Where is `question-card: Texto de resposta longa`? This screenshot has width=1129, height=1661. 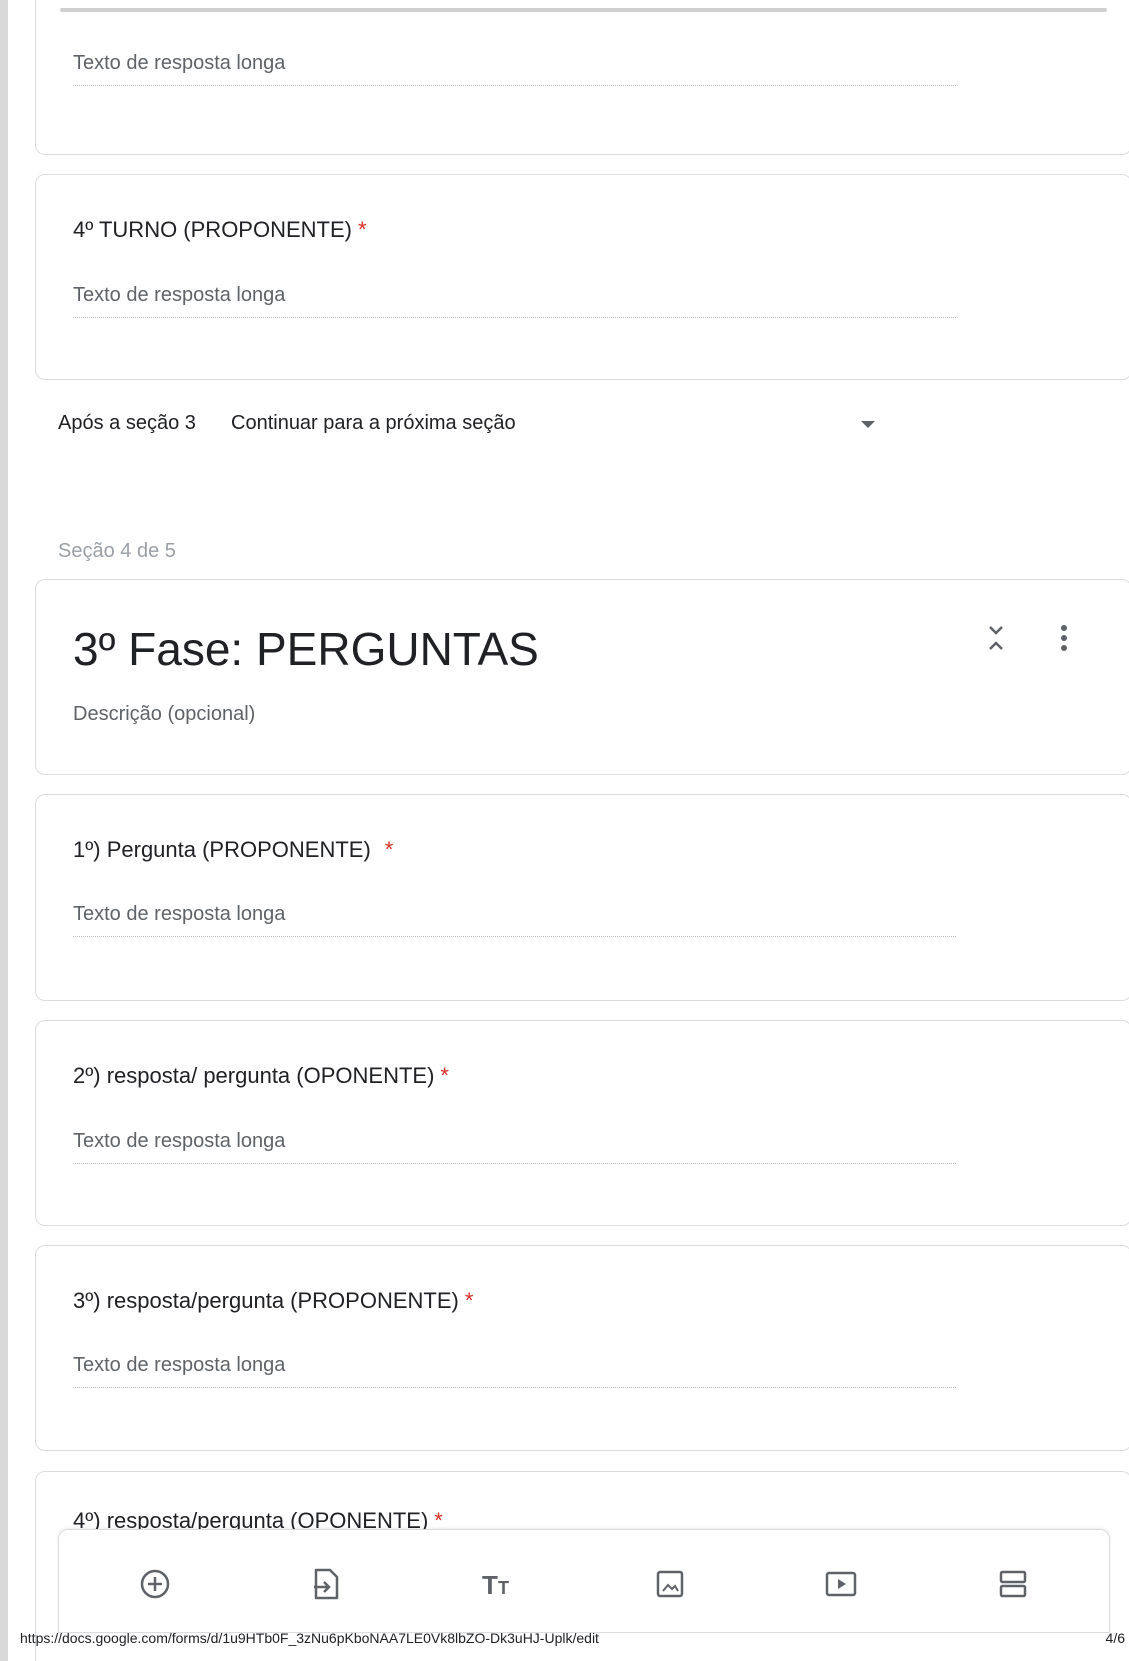 question-card: Texto de resposta longa is located at coordinates (582, 77).